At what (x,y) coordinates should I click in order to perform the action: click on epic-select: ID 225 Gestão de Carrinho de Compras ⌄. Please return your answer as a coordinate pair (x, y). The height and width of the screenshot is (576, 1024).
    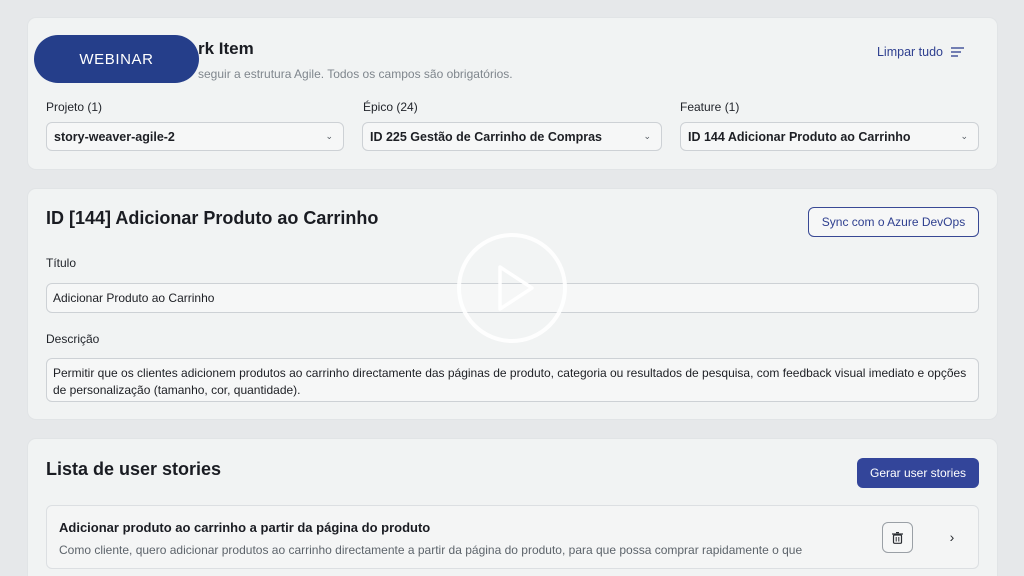
    Looking at the image, I should click on (512, 136).